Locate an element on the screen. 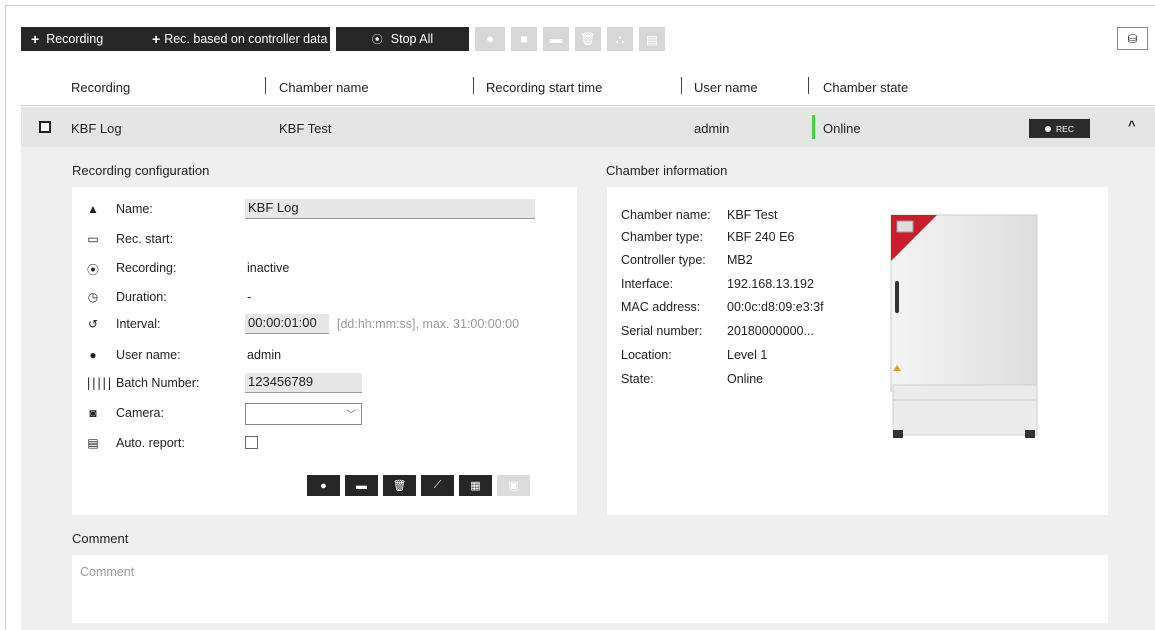 This screenshot has height=630, width=1155. record-button: ● is located at coordinates (490, 39).